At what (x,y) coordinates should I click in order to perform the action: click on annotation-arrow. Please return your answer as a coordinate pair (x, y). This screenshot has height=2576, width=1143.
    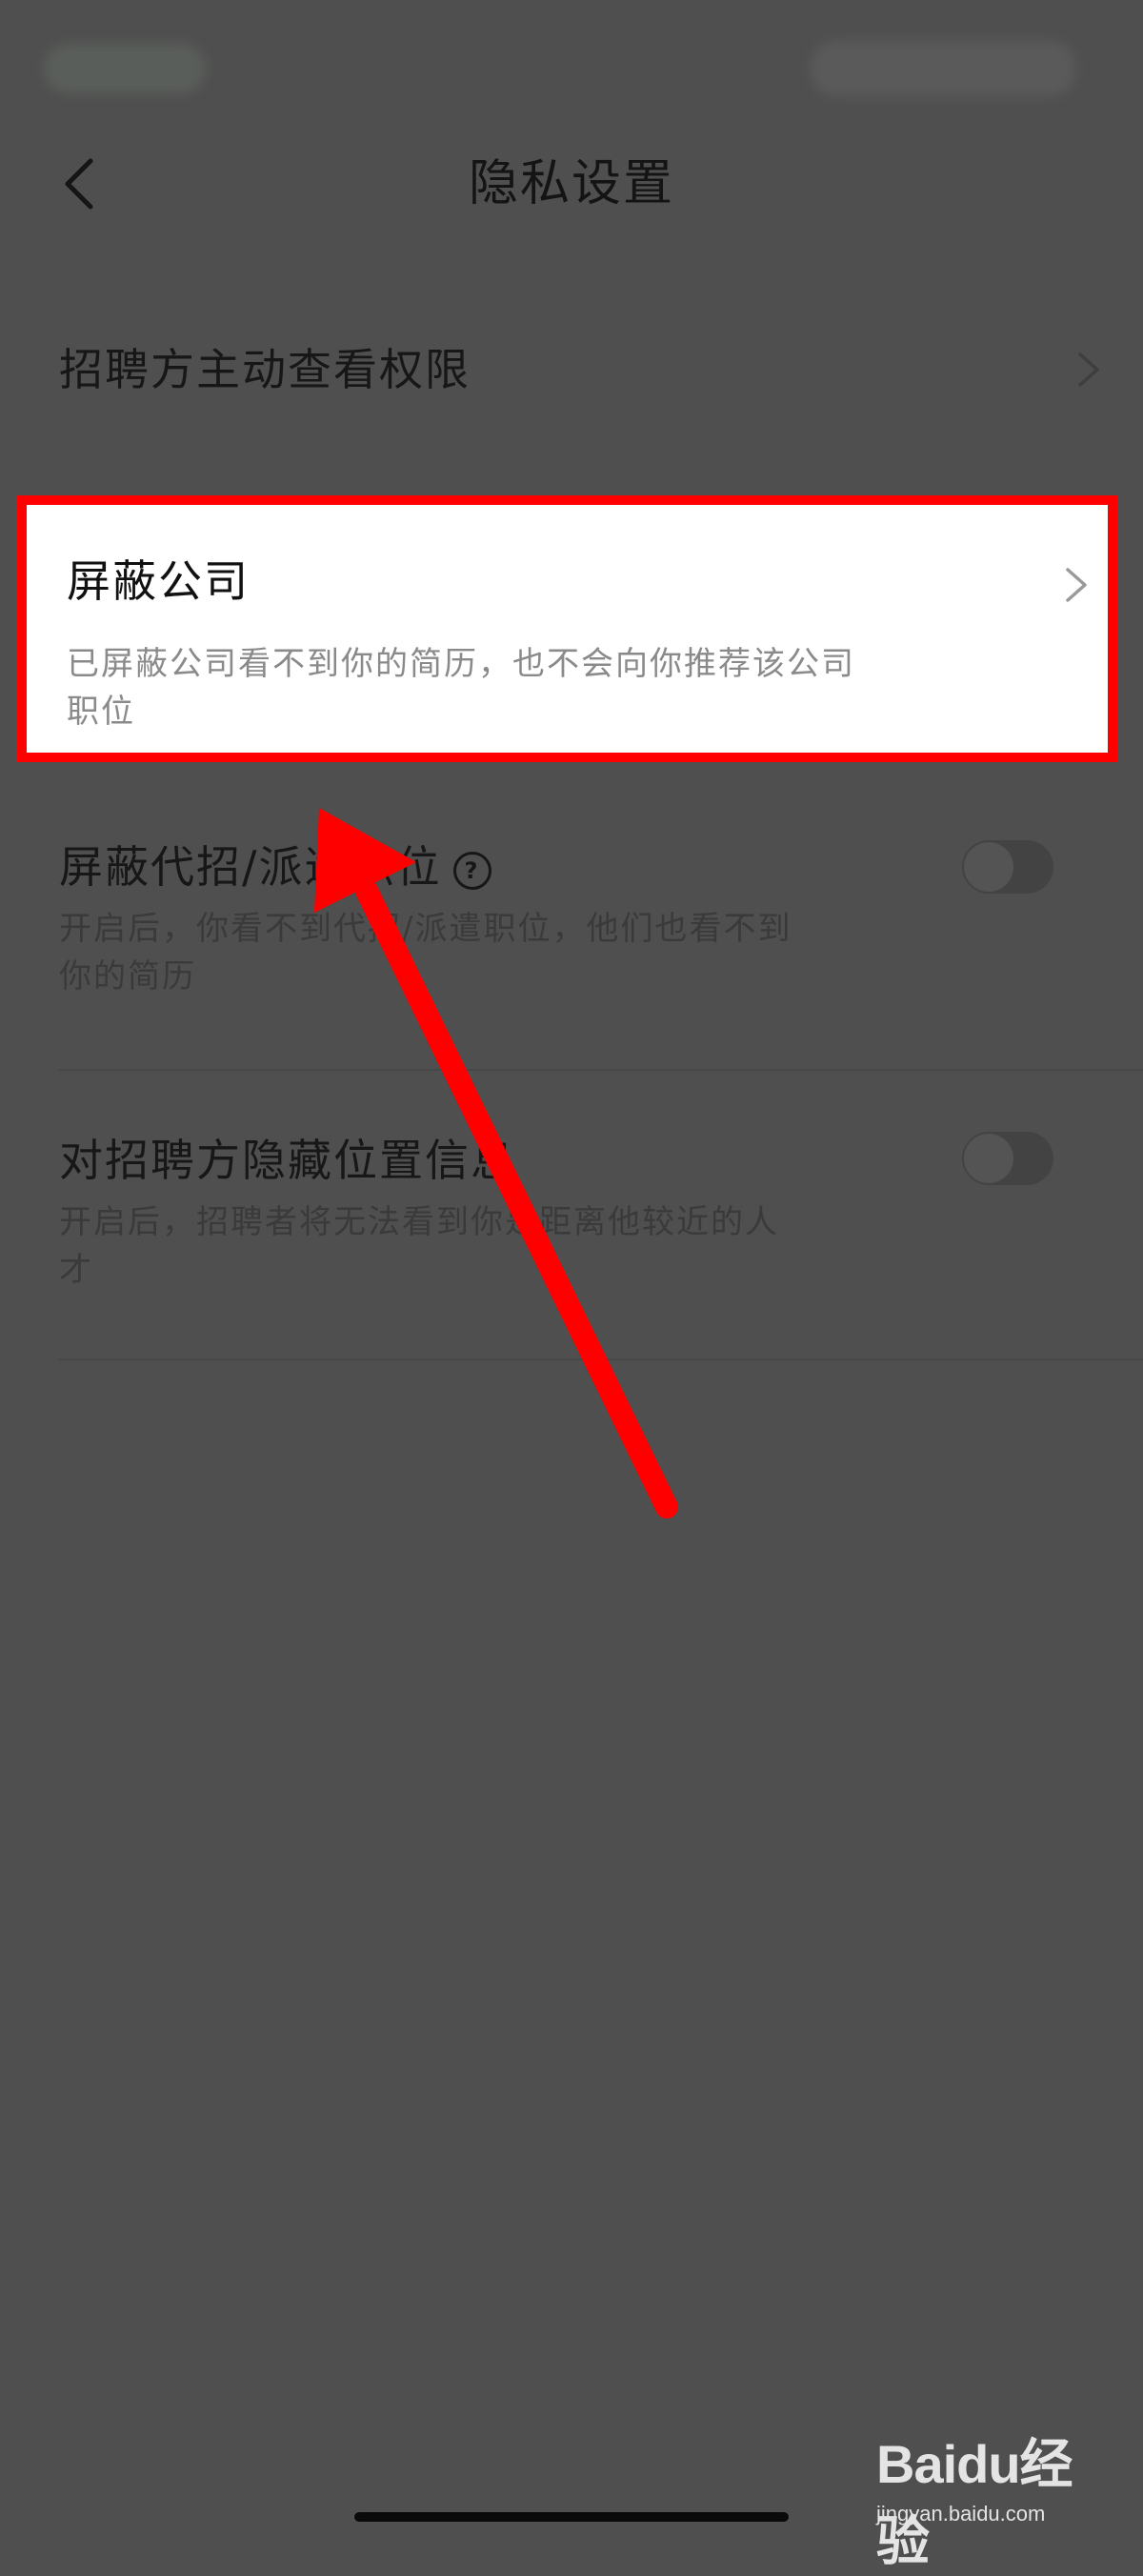
    Looking at the image, I should click on (496, 1163).